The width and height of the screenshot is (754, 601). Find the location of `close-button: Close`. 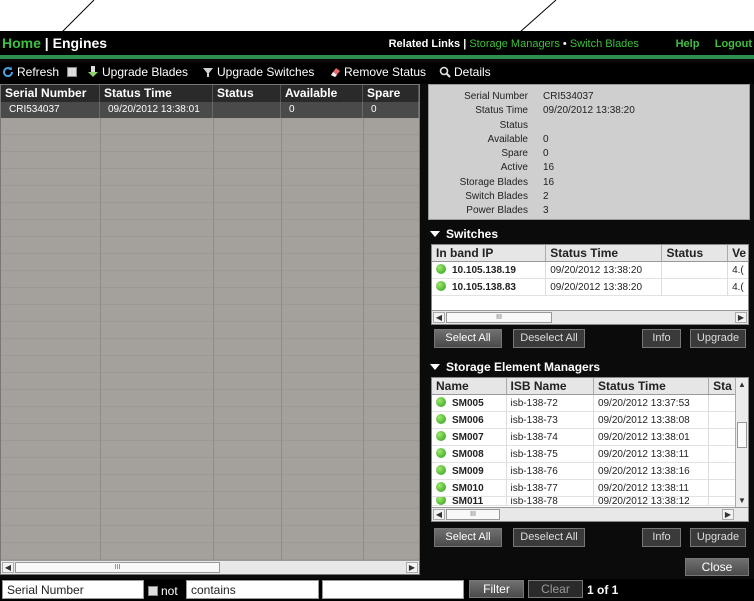

close-button: Close is located at coordinates (717, 567).